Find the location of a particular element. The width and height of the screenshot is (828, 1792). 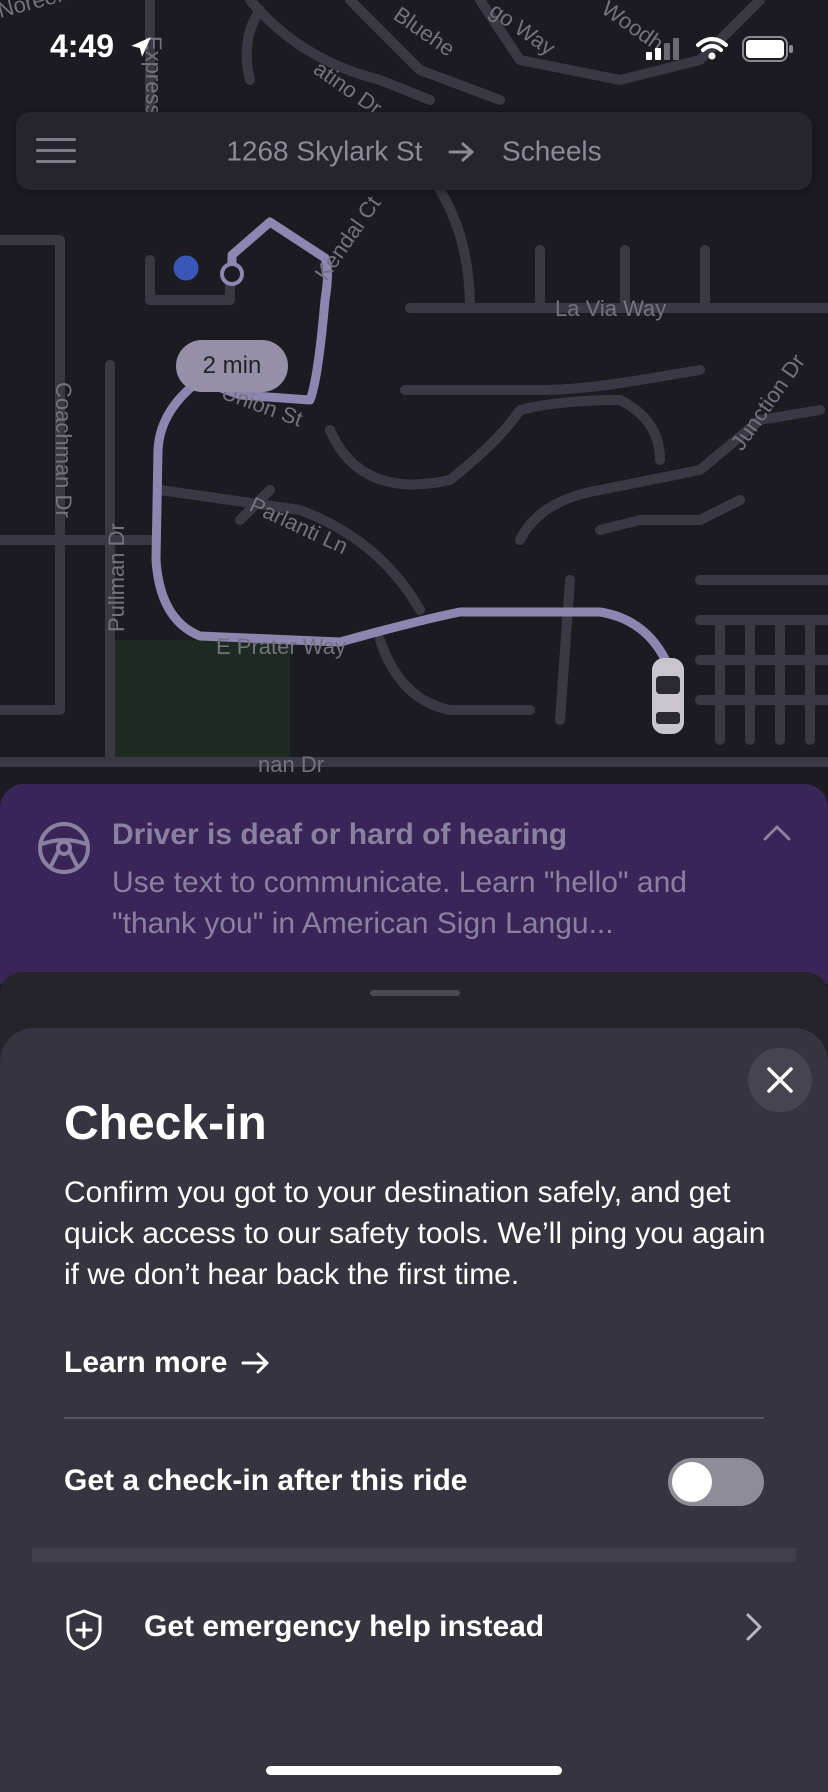

toggle-knob is located at coordinates (692, 1482).